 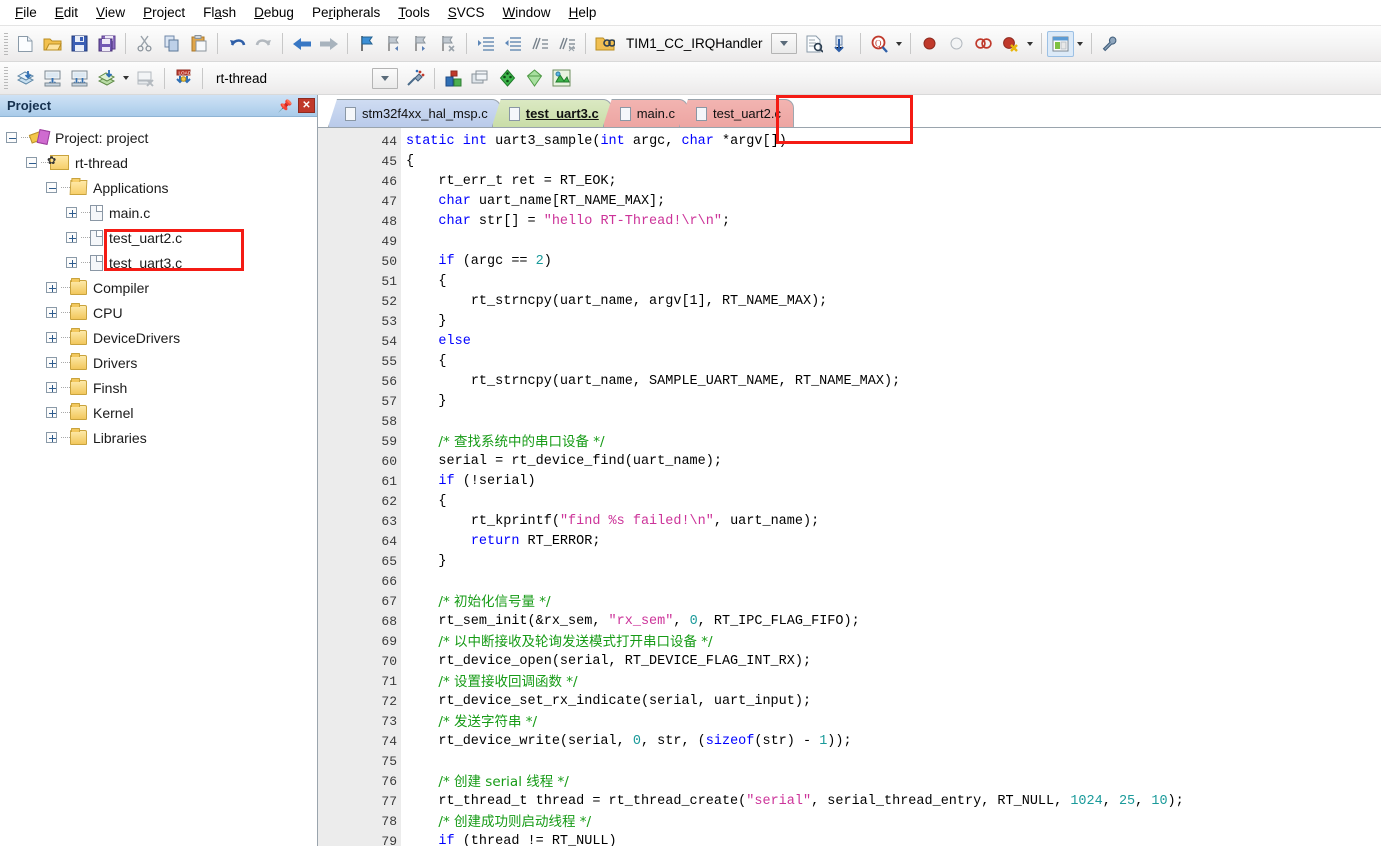 I want to click on editor-tab-test-uart2-c: test_uart2.c, so click(x=736, y=113).